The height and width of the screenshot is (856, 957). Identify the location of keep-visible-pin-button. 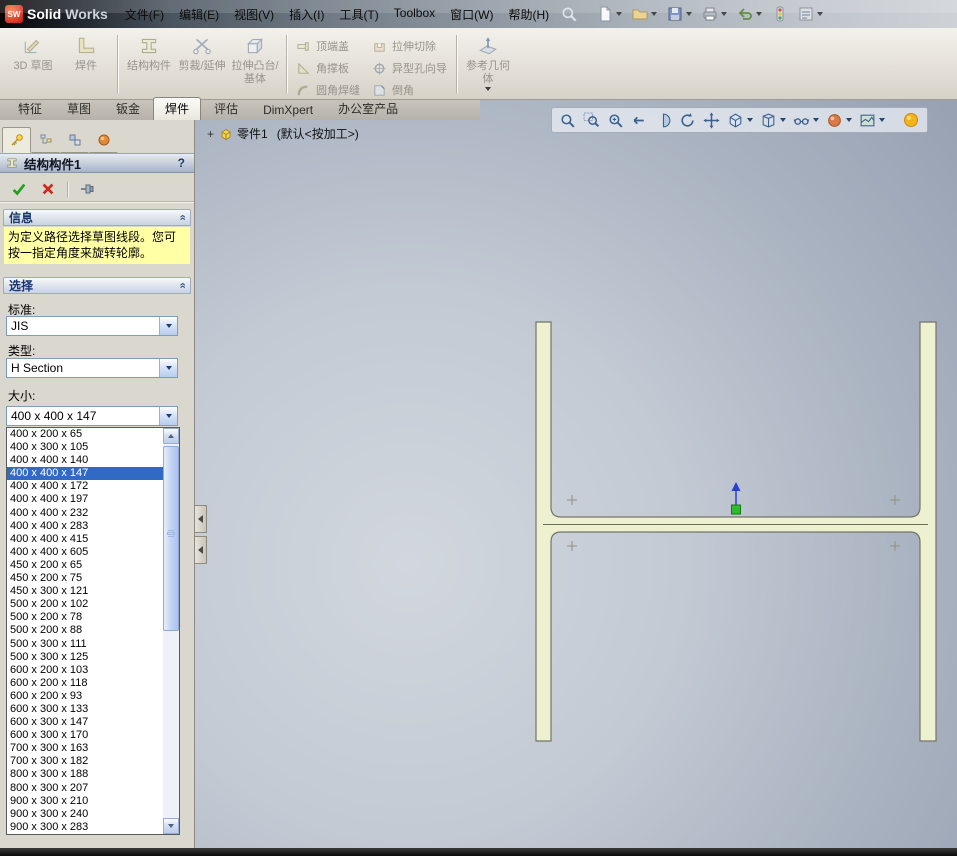
(87, 189).